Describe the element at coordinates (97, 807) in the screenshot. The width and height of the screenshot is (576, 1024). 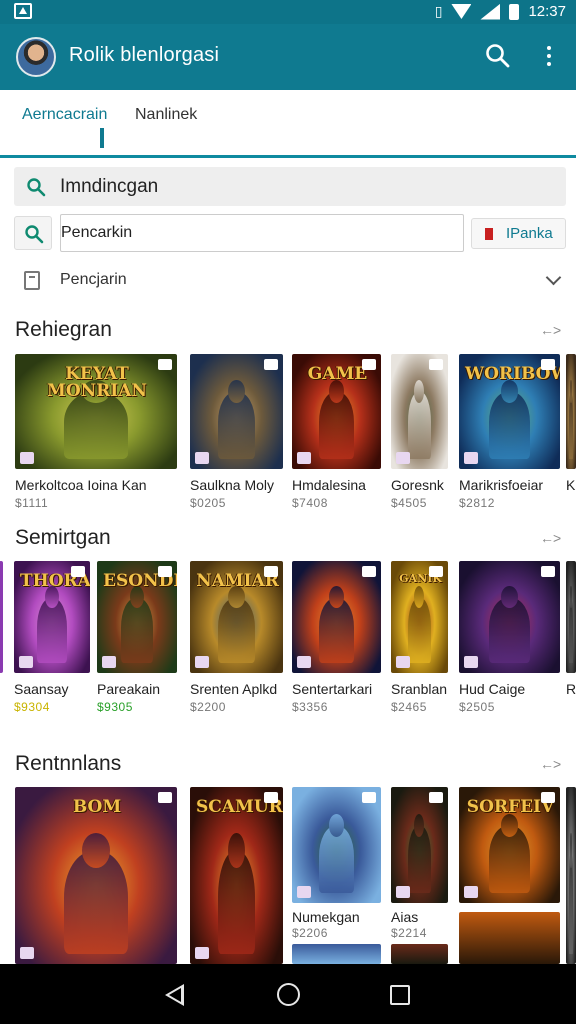
I see `game-logo-text: BOM` at that location.